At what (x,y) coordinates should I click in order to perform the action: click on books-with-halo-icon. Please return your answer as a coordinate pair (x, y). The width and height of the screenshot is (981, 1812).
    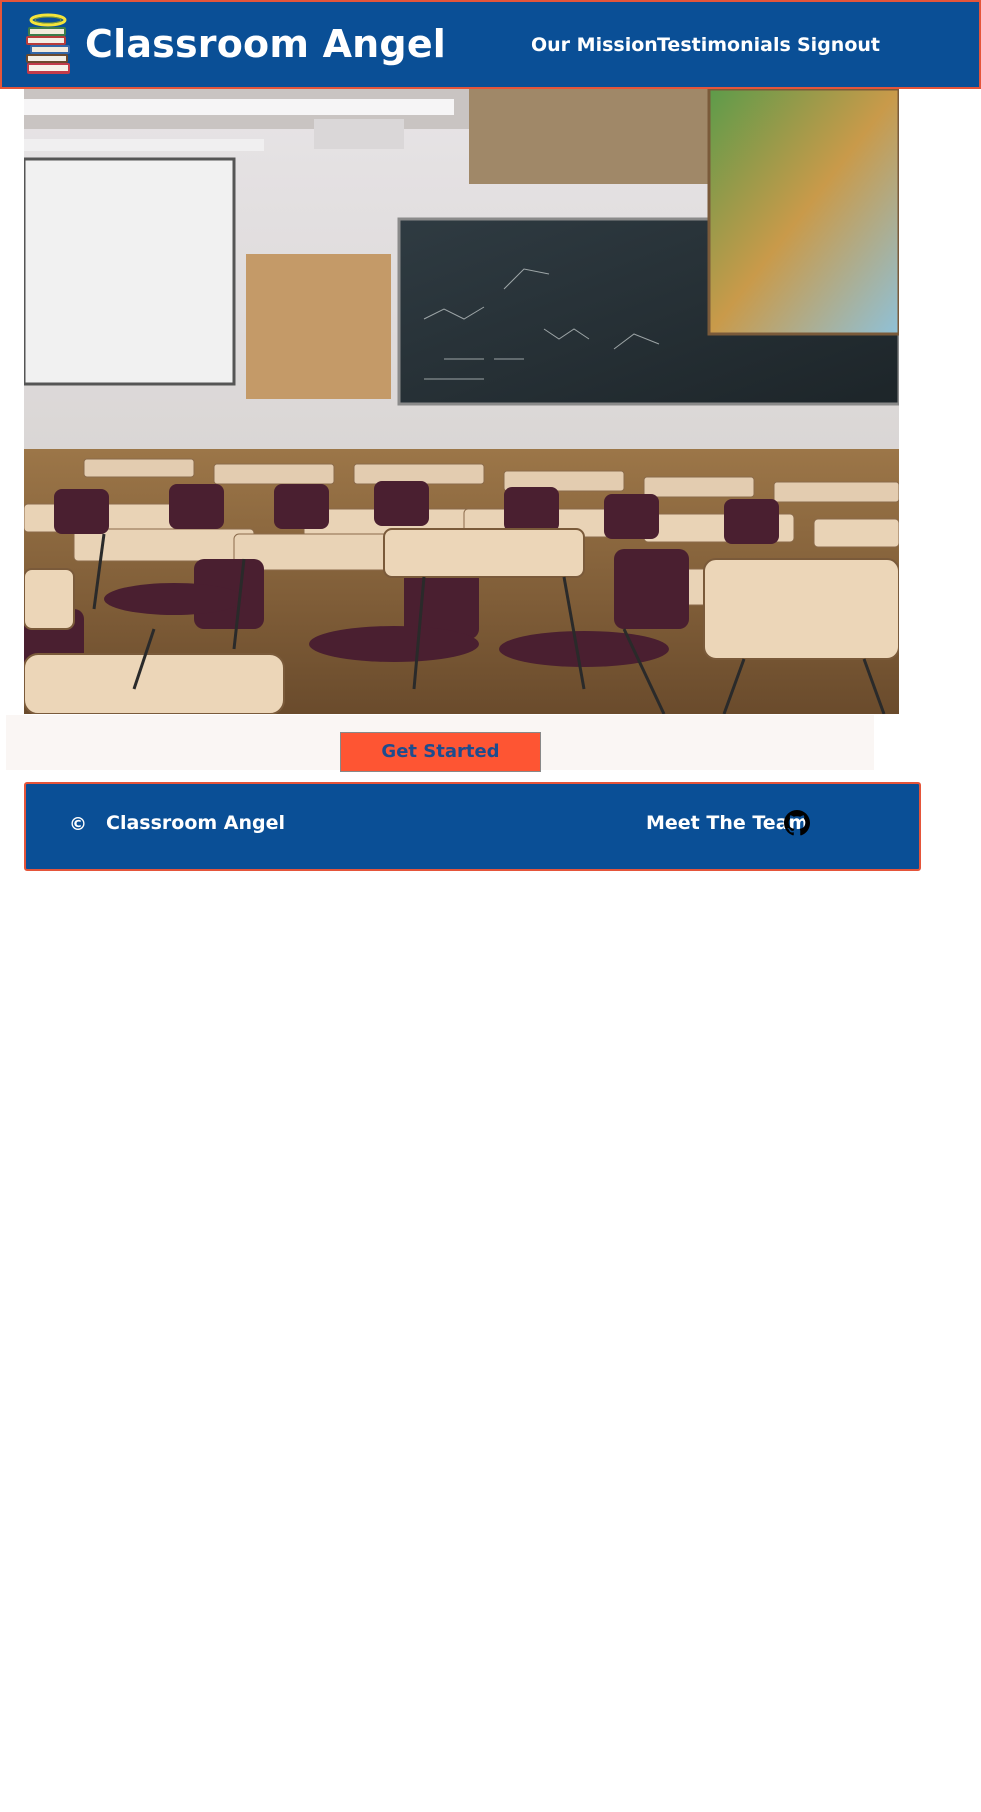
    Looking at the image, I should click on (49, 46).